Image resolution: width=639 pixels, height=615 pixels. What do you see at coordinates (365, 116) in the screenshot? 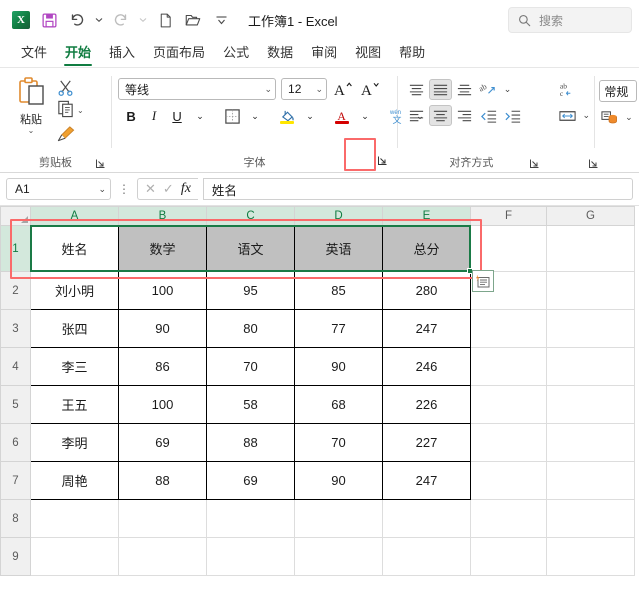
I see `font-color-dropdown-button: ⌄` at bounding box center [365, 116].